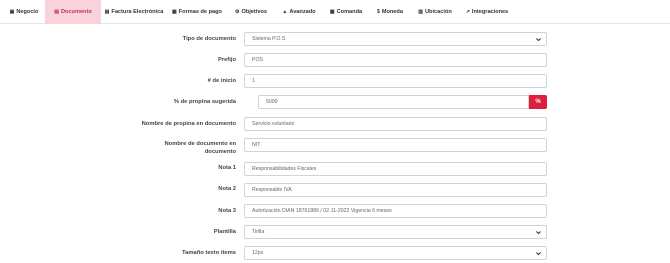 The image size is (670, 263). I want to click on tab-label: Formas de pago, so click(200, 12).